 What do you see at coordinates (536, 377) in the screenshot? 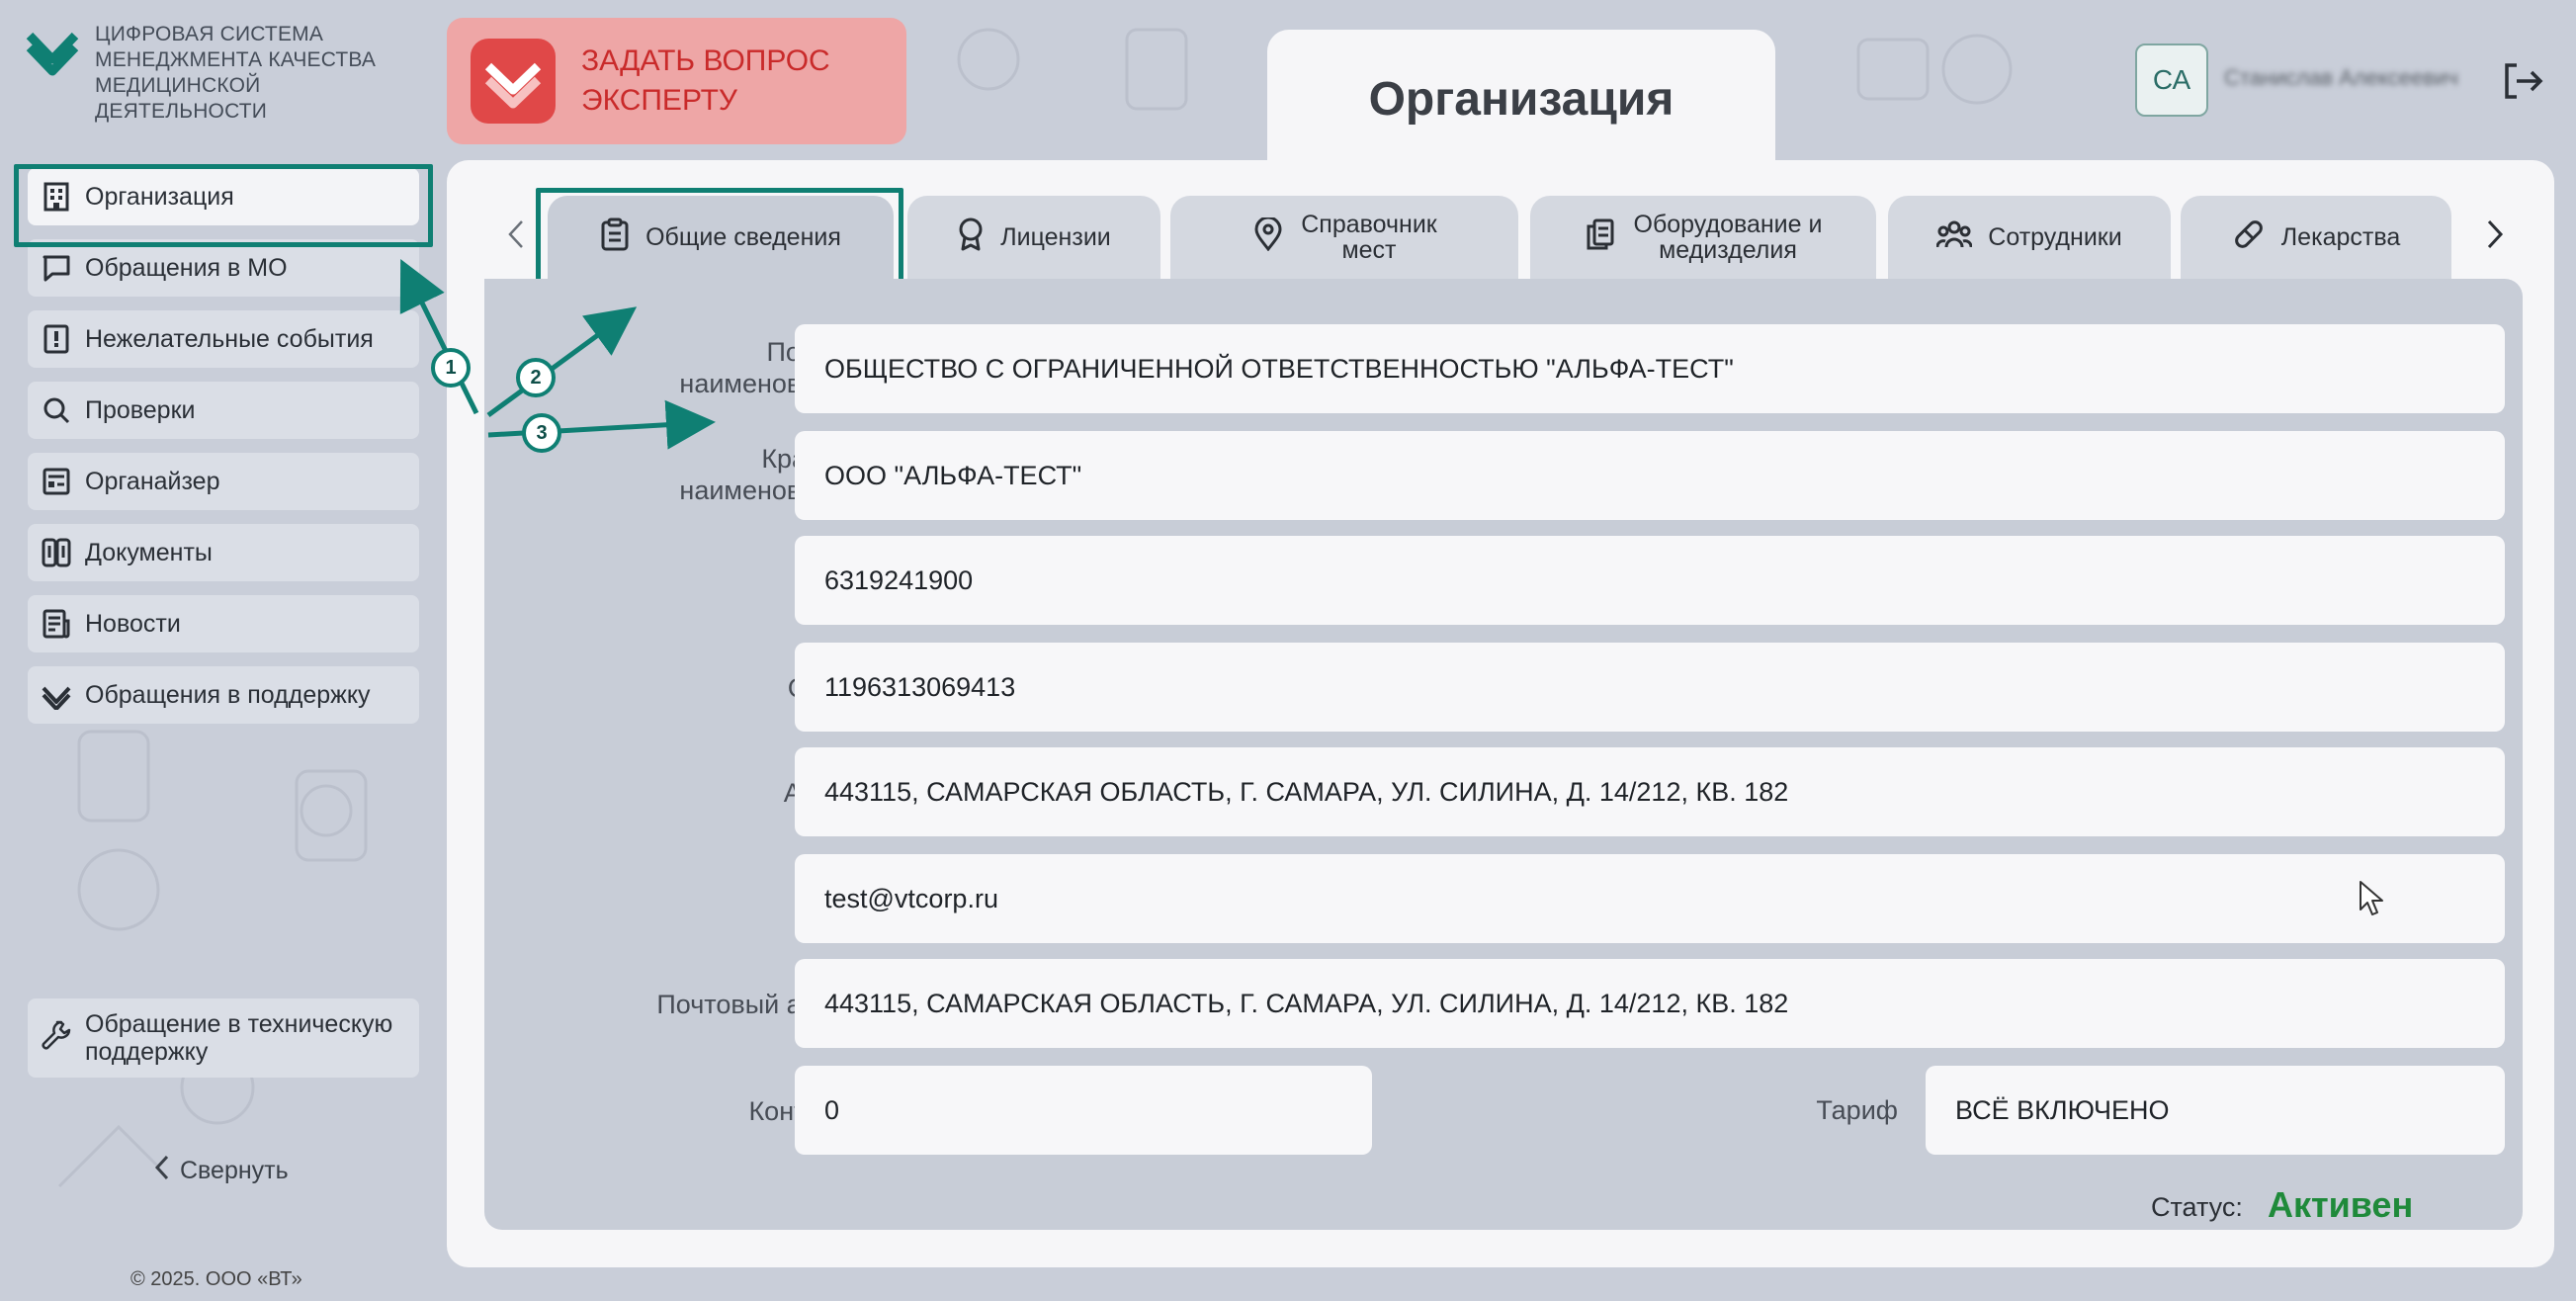
I see `callout-2: 2` at bounding box center [536, 377].